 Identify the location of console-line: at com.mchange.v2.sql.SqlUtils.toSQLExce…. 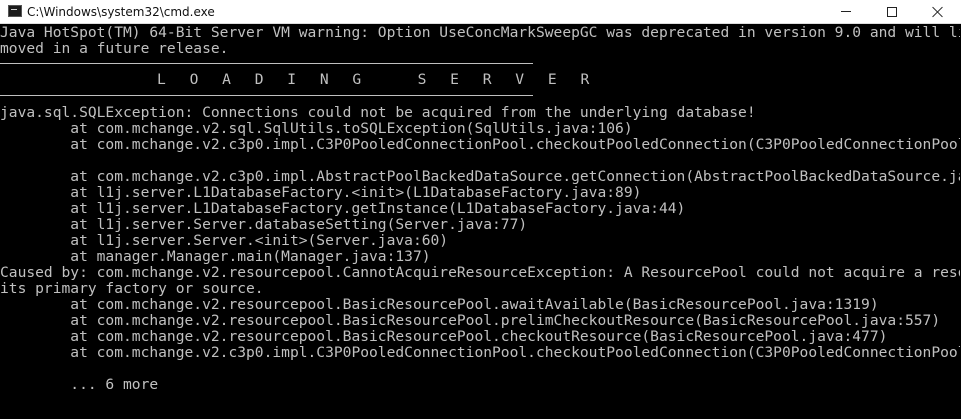
(316, 128).